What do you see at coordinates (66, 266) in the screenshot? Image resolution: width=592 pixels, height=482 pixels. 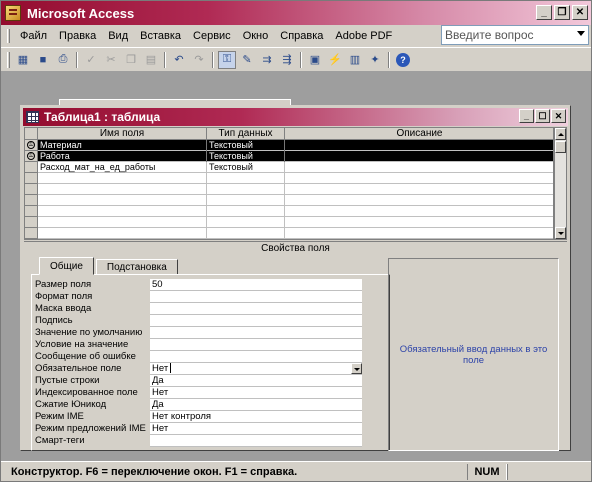 I see `tab-general: Общие` at bounding box center [66, 266].